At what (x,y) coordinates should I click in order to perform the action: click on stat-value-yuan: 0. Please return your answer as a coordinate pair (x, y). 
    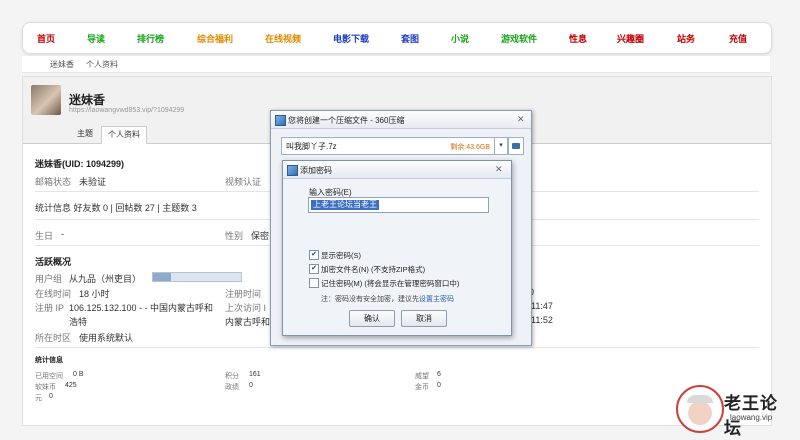
    Looking at the image, I should click on (51, 396).